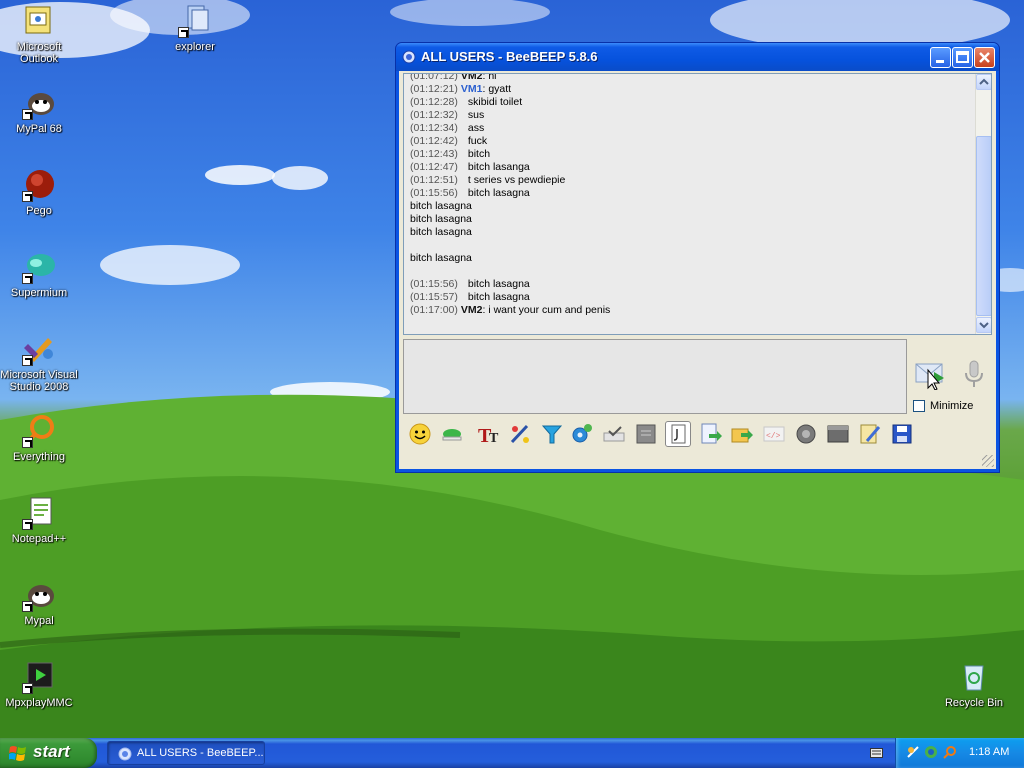 The image size is (1024, 768). What do you see at coordinates (39, 192) in the screenshot?
I see `desktop-icon-pego: Pego` at bounding box center [39, 192].